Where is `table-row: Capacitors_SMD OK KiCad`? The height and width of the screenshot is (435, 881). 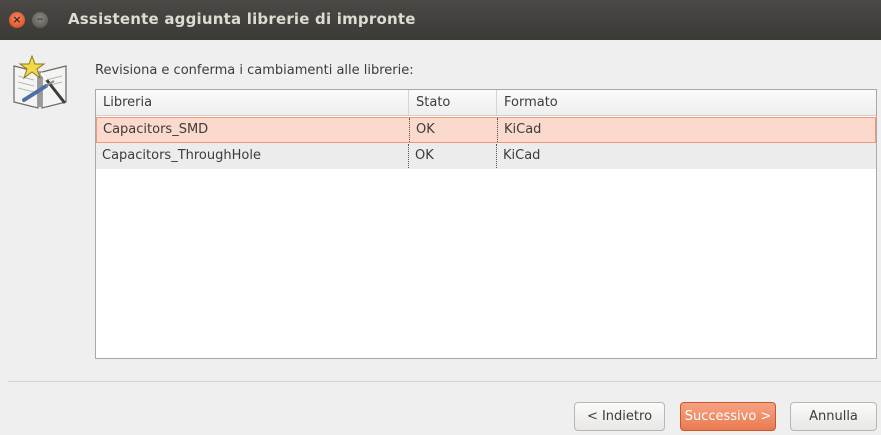
table-row: Capacitors_SMD OK KiCad is located at coordinates (486, 130).